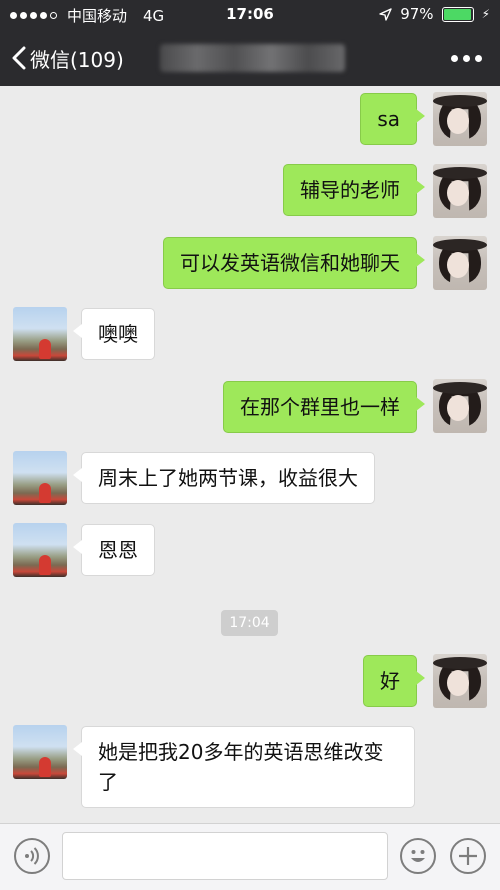 The height and width of the screenshot is (890, 500). I want to click on message-bubble-received: 恩恩, so click(114, 550).